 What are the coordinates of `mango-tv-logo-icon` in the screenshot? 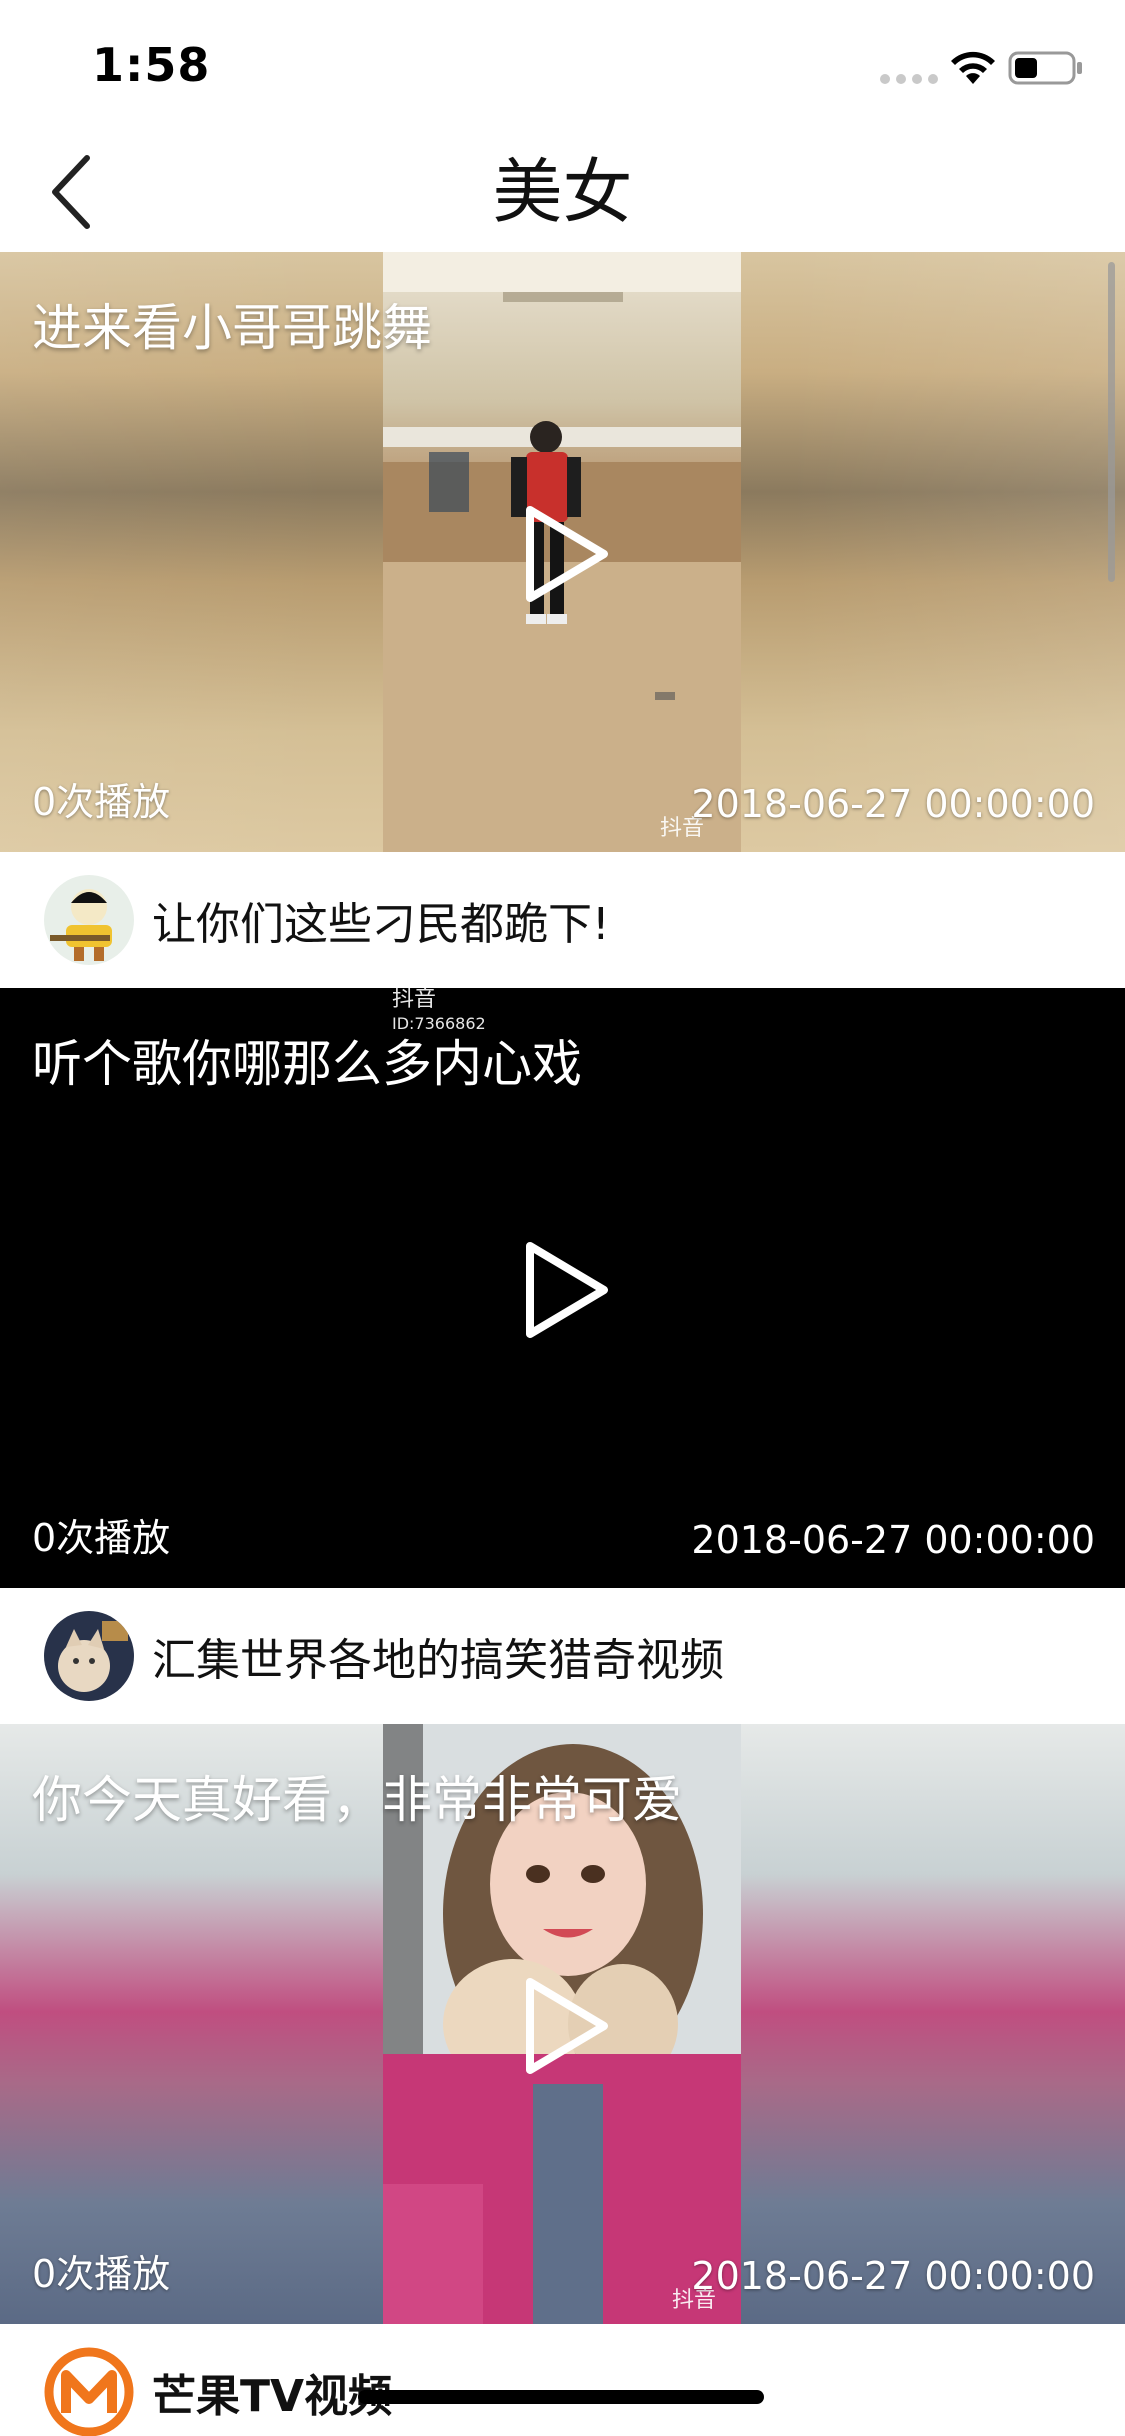 It's located at (89, 2391).